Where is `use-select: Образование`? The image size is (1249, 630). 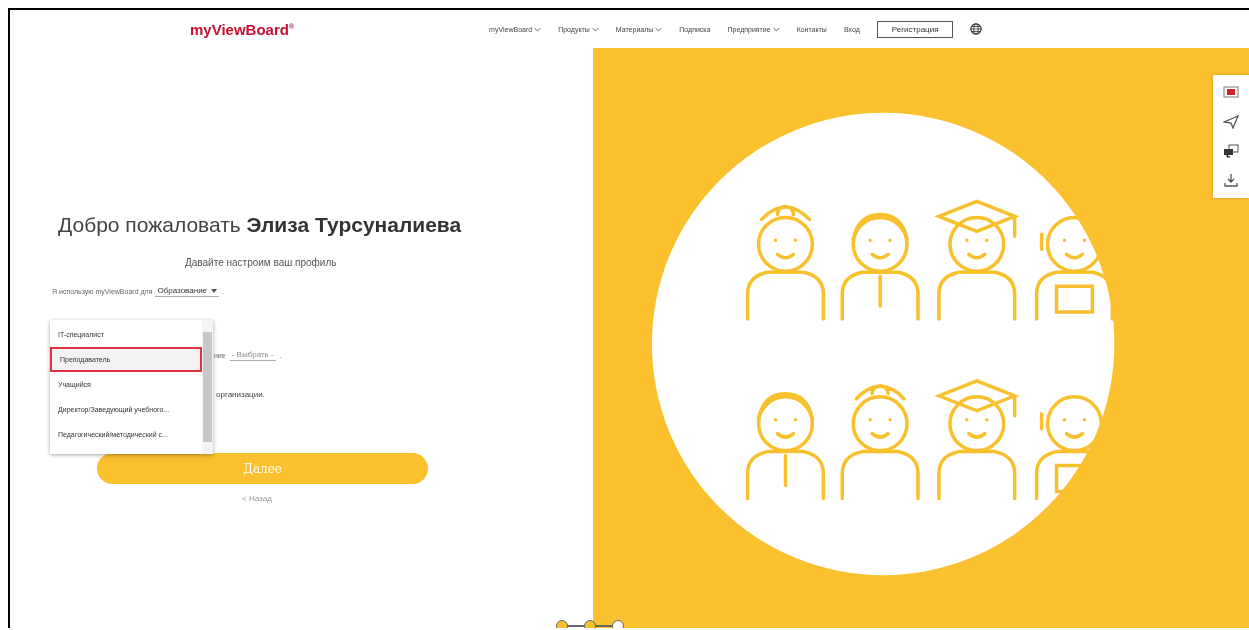
use-select: Образование is located at coordinates (187, 291).